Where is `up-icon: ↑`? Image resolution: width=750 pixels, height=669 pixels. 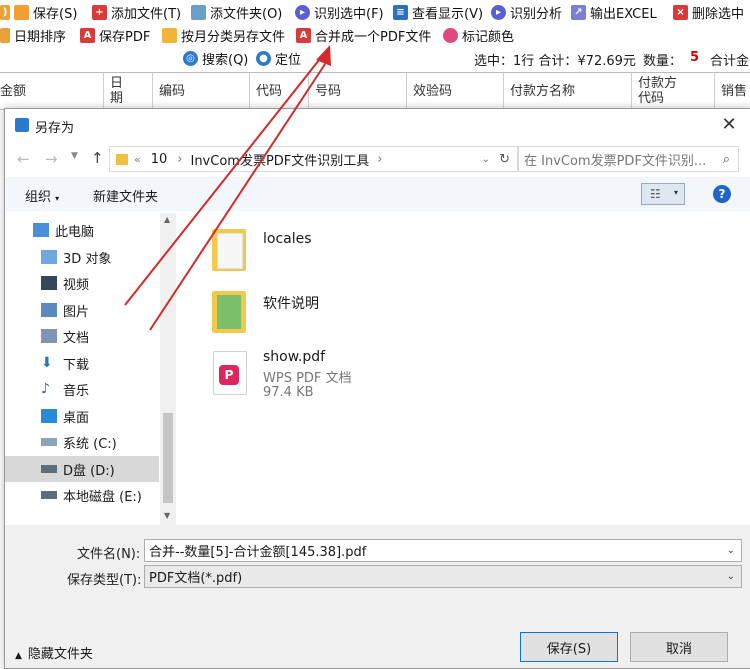 up-icon: ↑ is located at coordinates (97, 158).